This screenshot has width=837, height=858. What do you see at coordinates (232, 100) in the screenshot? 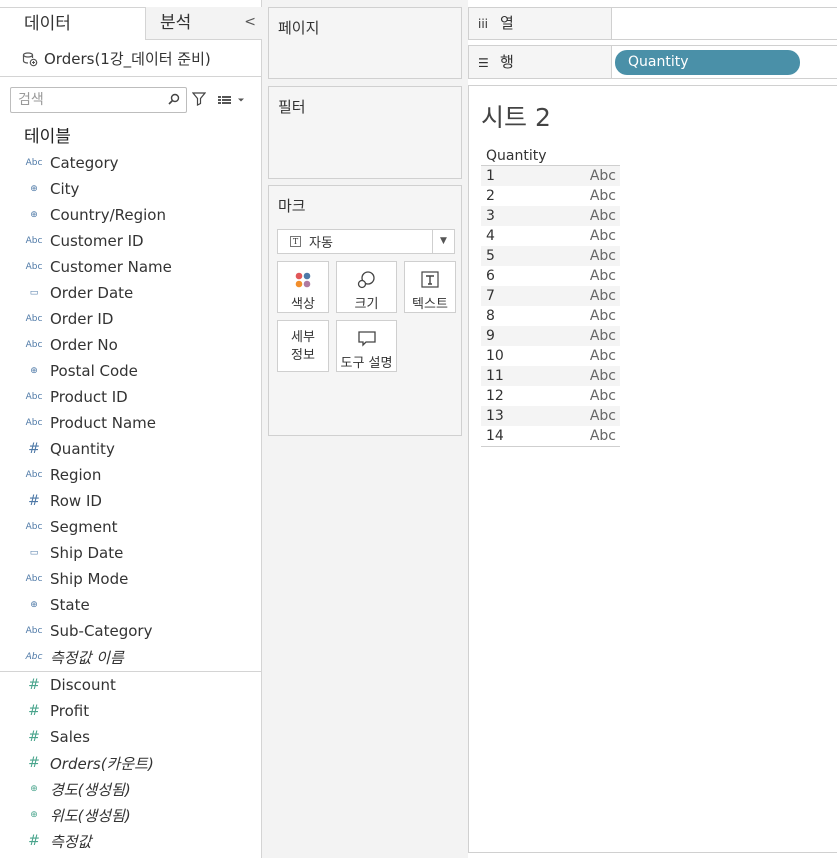
I see `view-list-icon` at bounding box center [232, 100].